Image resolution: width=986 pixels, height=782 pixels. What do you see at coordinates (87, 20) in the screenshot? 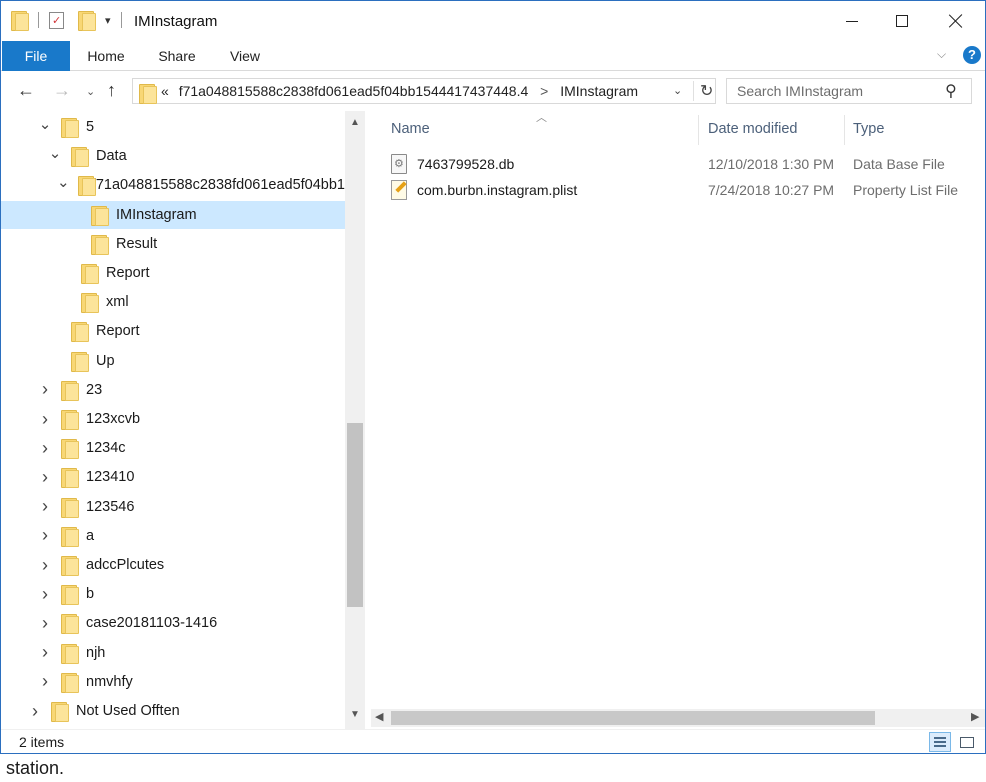
I see `new-folder-icon` at bounding box center [87, 20].